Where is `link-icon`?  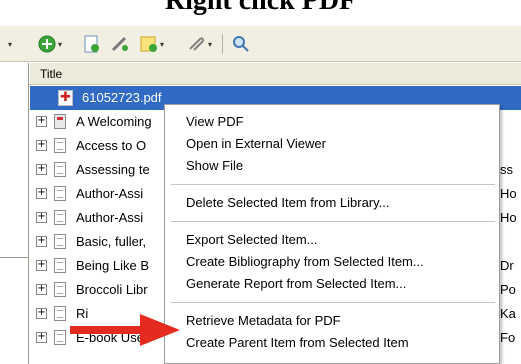
link-icon is located at coordinates (119, 44).